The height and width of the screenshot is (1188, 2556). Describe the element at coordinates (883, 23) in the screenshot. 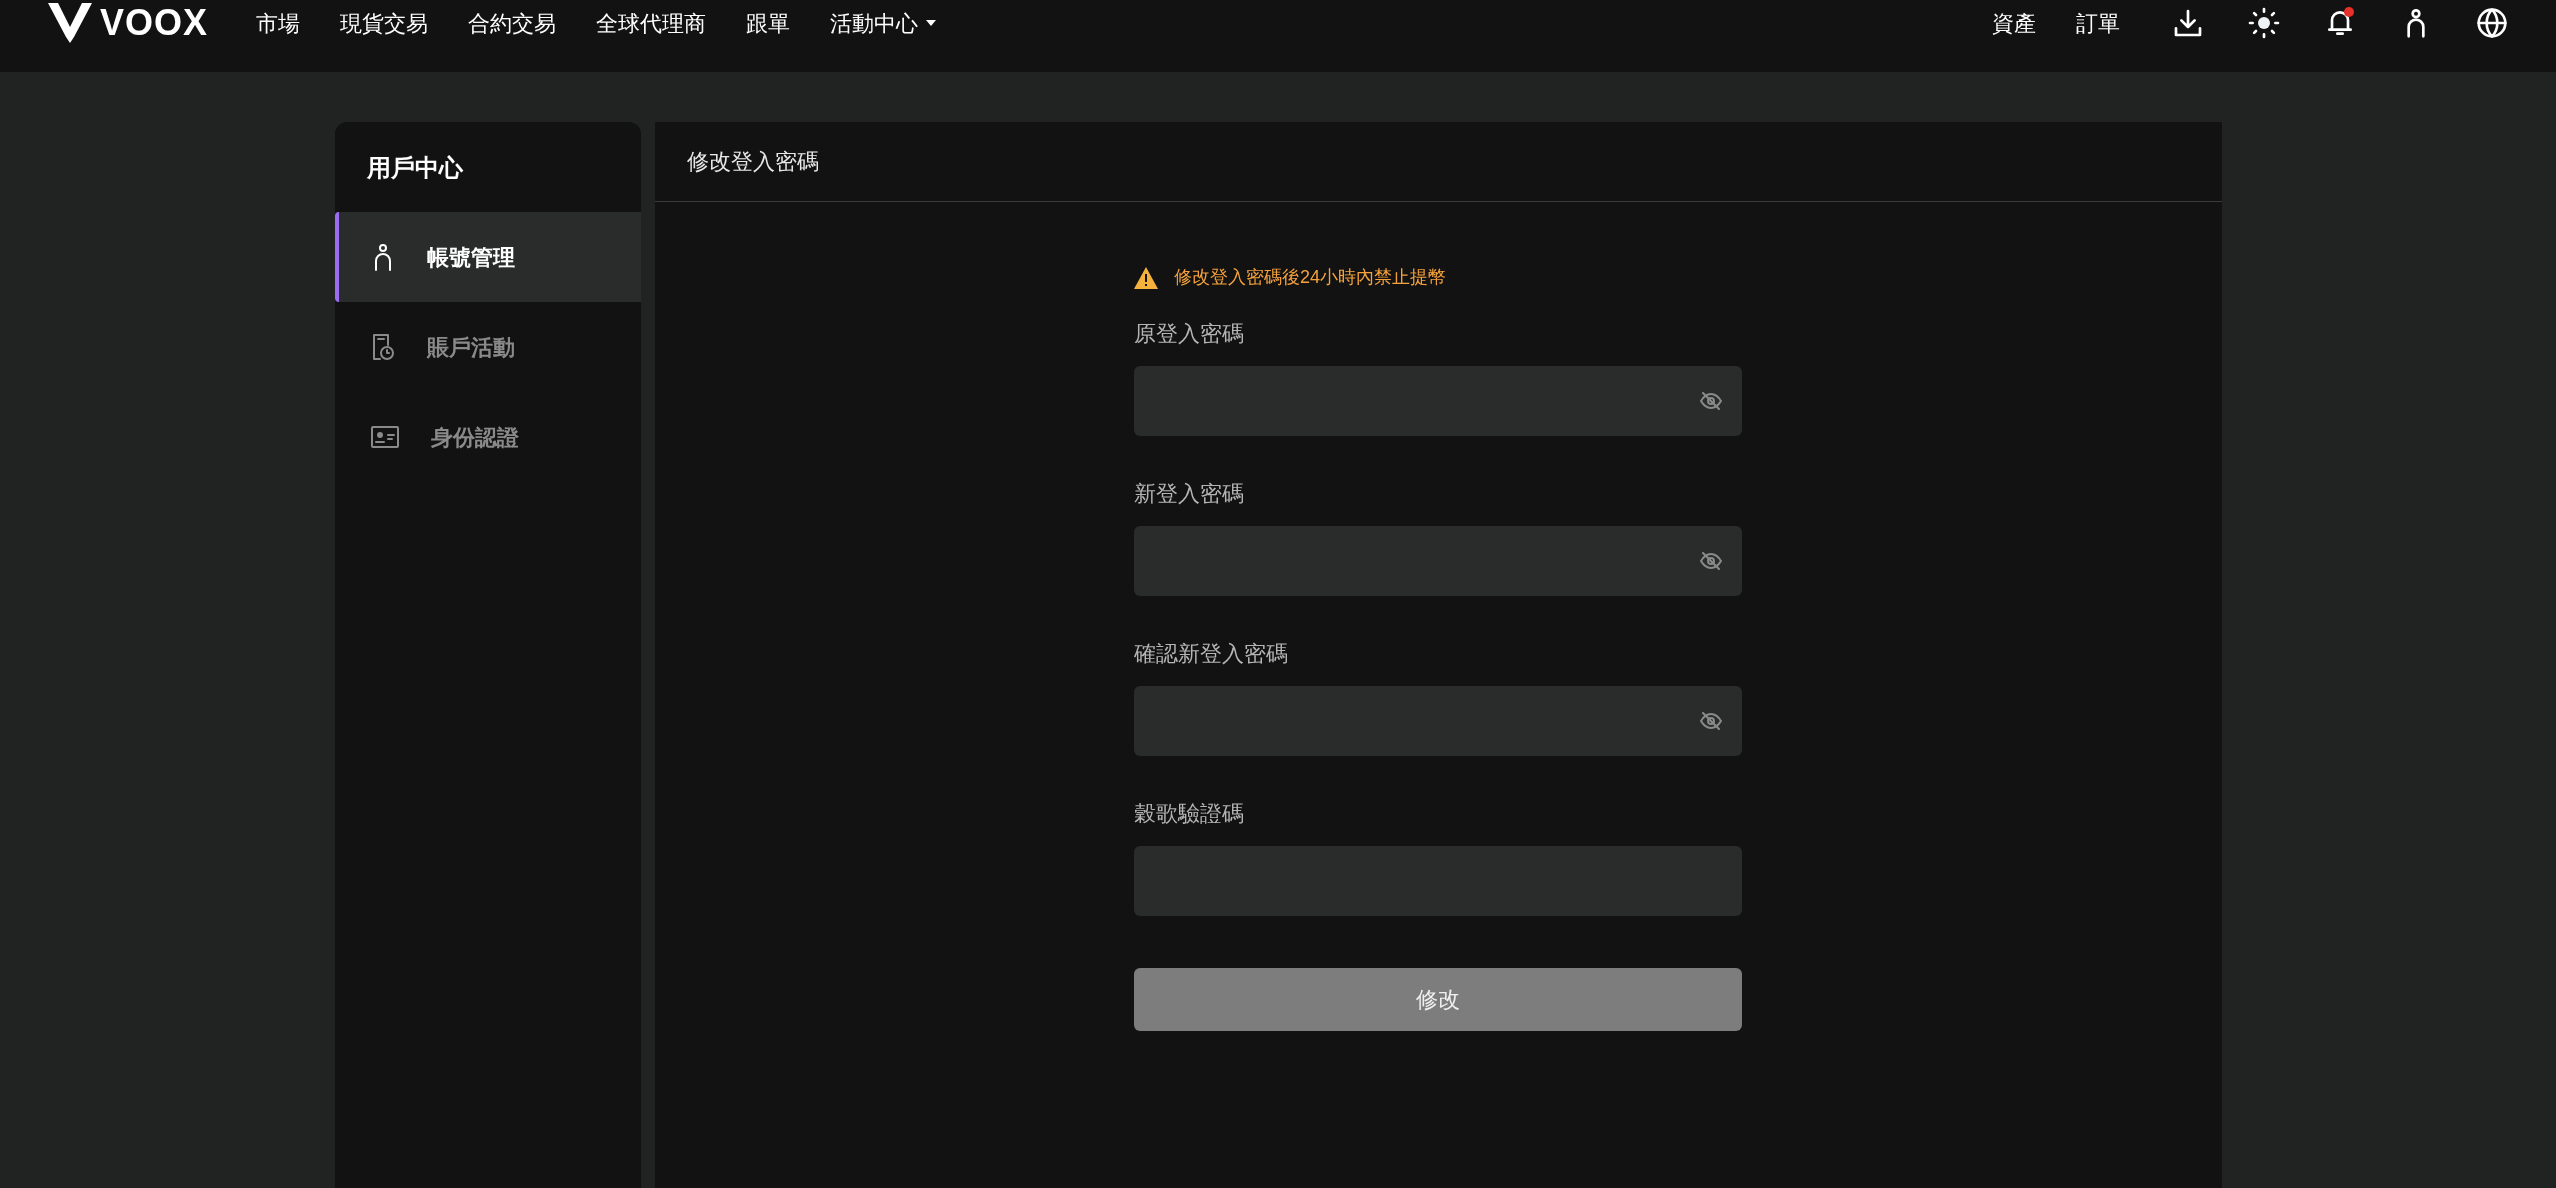

I see `nav-link: 活動中心` at that location.